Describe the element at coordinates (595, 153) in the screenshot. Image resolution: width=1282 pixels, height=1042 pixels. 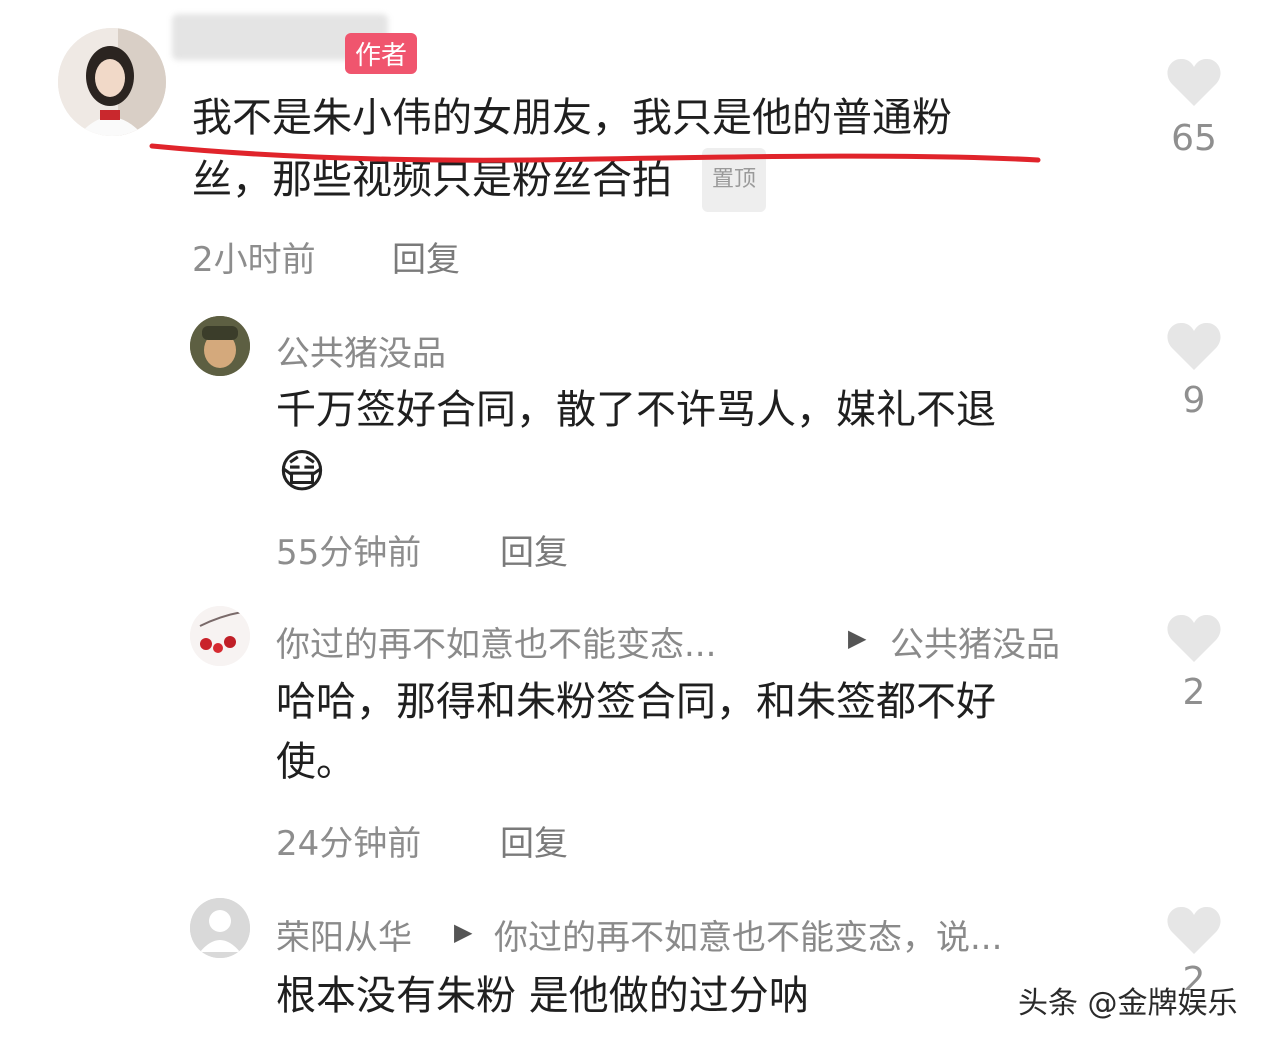
I see `red-underline-mark` at that location.